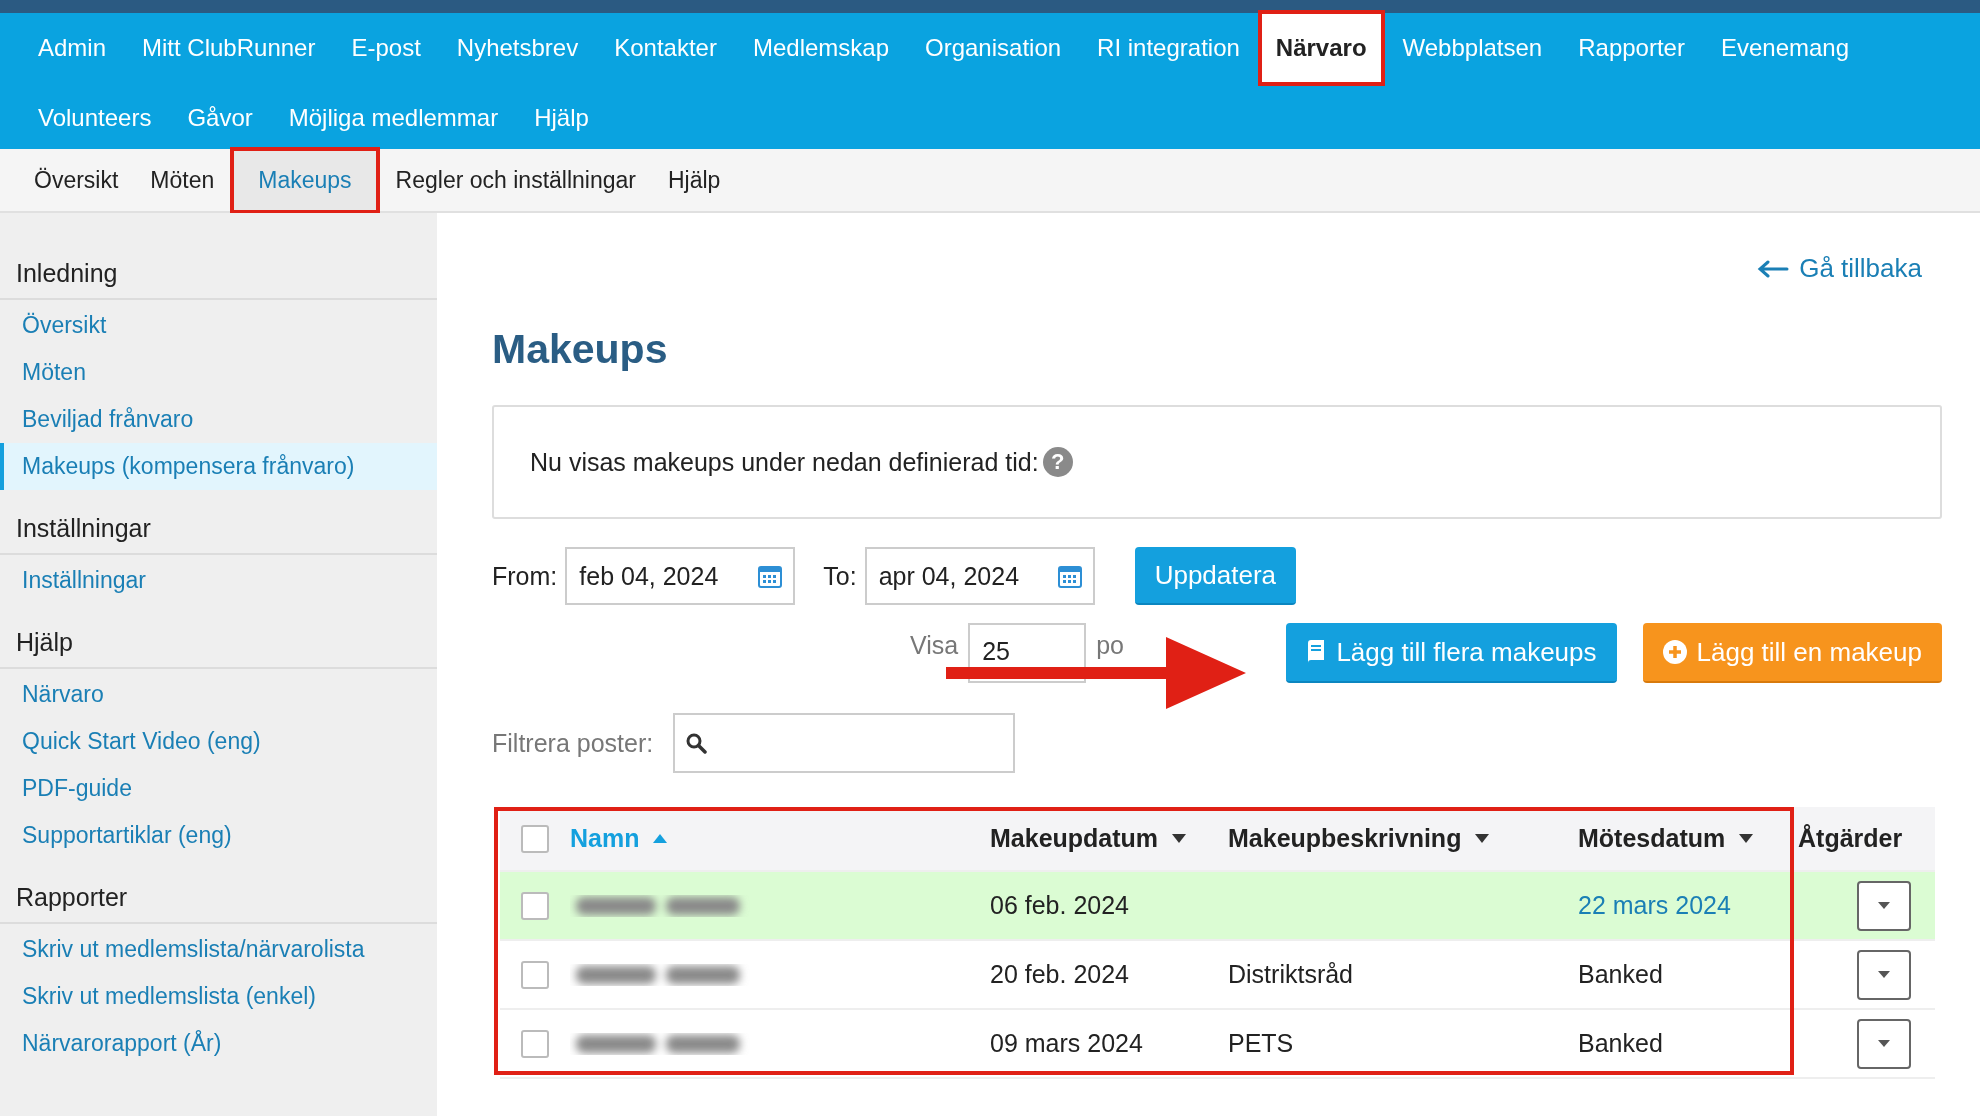 Image resolution: width=1980 pixels, height=1116 pixels. I want to click on back-link: Gå tillbaka, so click(1839, 268).